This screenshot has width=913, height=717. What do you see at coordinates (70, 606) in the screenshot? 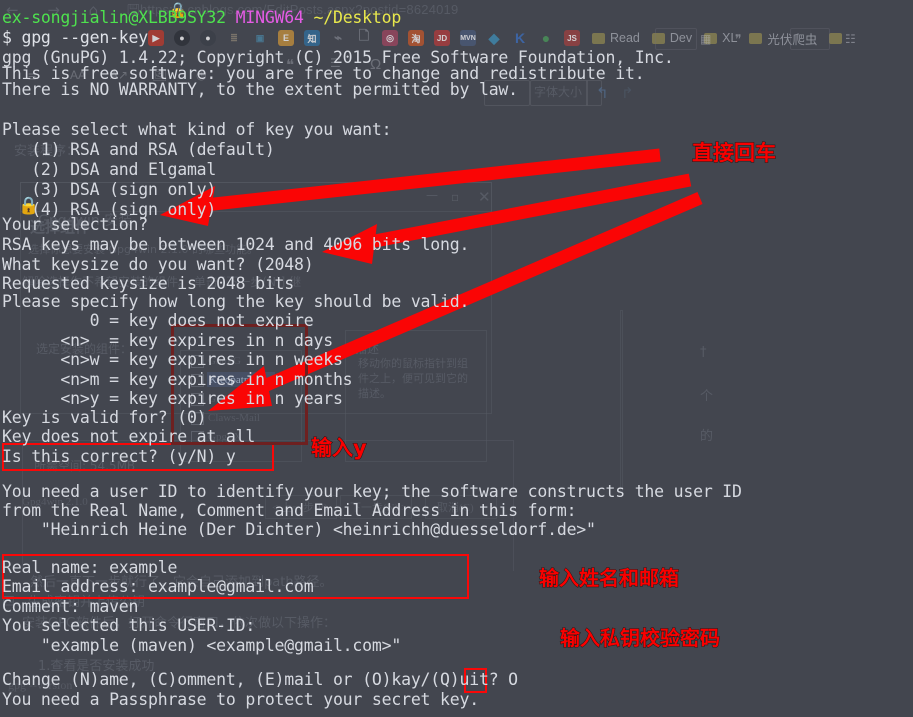
I see `terminal-line: Comment: maven` at bounding box center [70, 606].